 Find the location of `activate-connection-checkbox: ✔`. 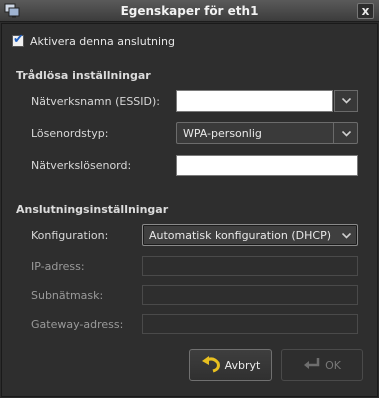

activate-connection-checkbox: ✔ is located at coordinates (18, 39).